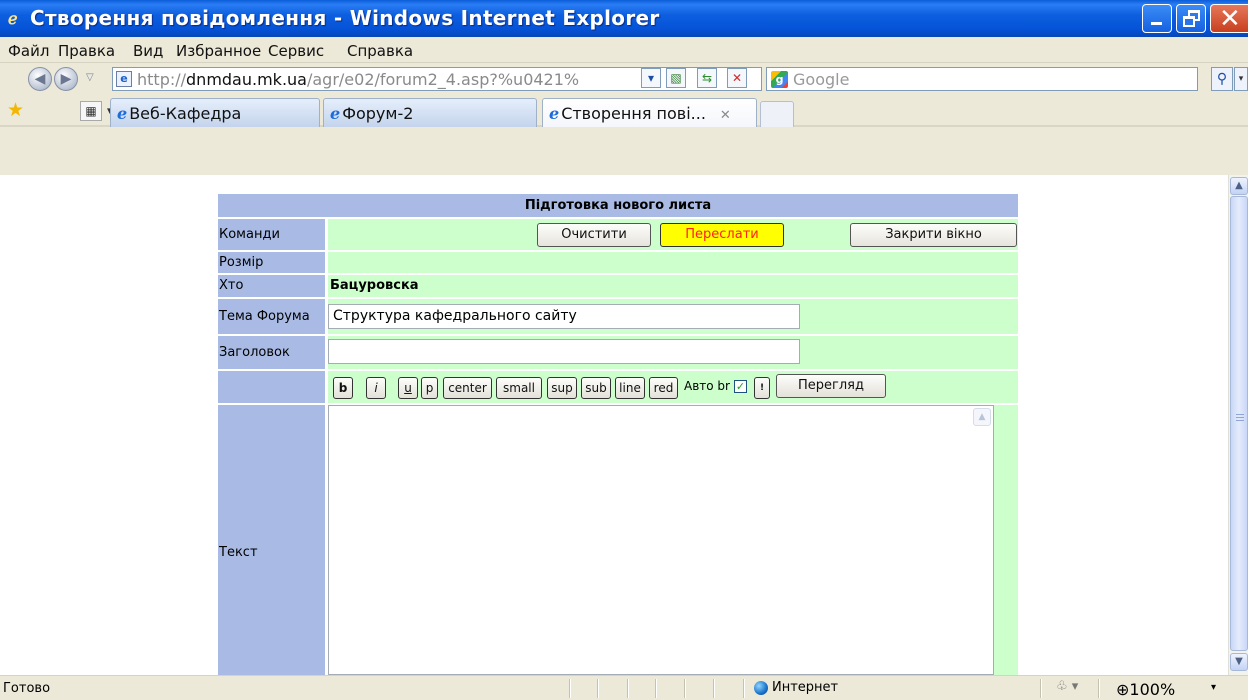 This screenshot has height=700, width=1248. Describe the element at coordinates (594, 235) in the screenshot. I see `clear-button: Очистити` at that location.